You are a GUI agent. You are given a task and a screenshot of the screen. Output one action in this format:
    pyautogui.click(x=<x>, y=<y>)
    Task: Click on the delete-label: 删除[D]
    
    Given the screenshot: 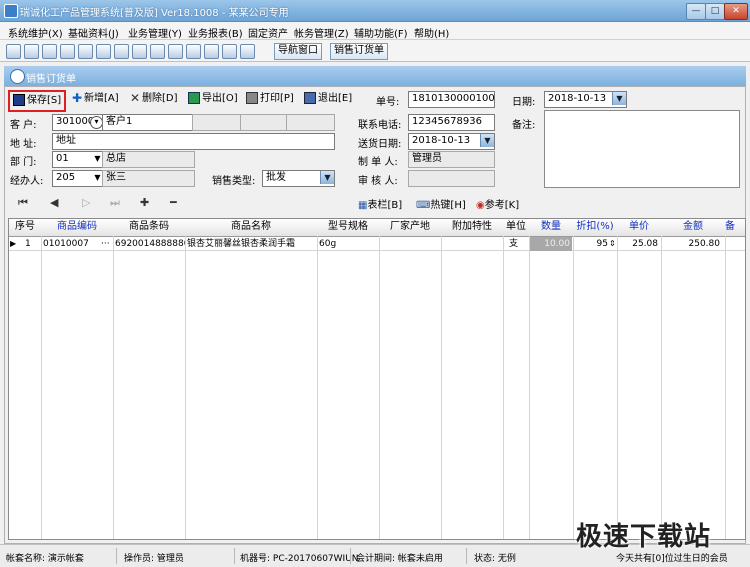 What is the action you would take?
    pyautogui.click(x=160, y=98)
    